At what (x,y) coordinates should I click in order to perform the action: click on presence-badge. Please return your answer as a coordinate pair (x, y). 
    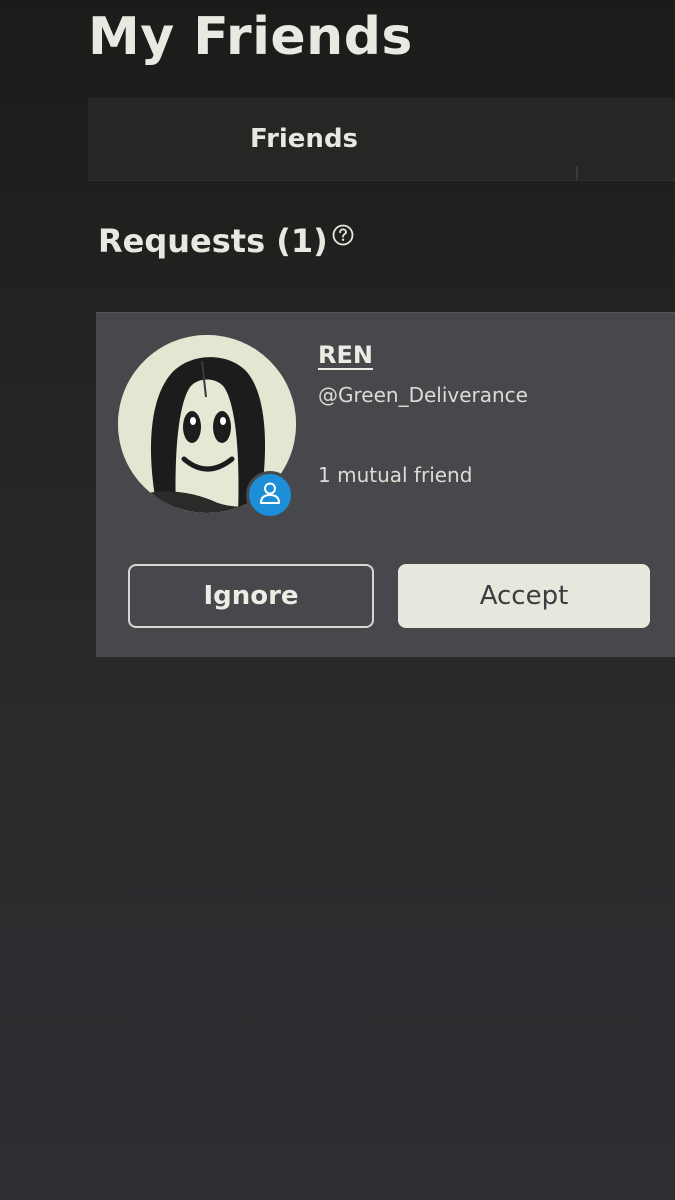
    Looking at the image, I should click on (270, 495).